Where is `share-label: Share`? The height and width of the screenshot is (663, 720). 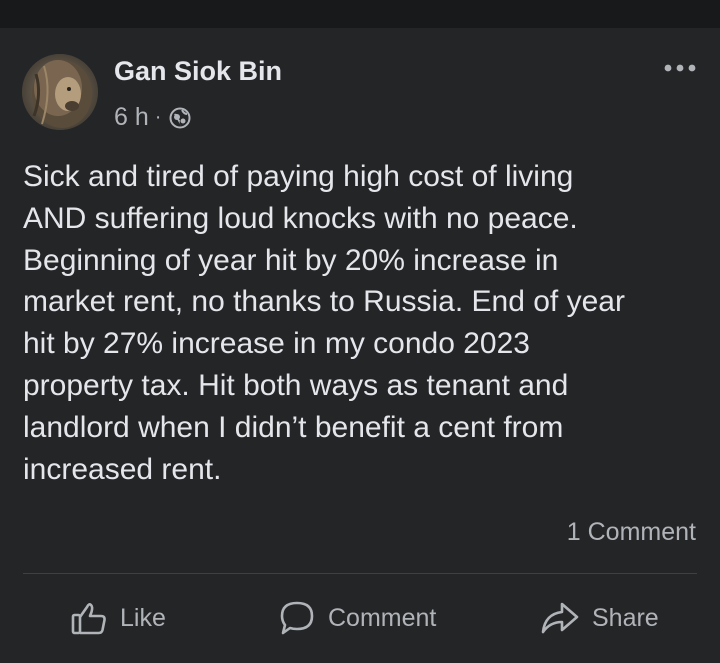 share-label: Share is located at coordinates (625, 617).